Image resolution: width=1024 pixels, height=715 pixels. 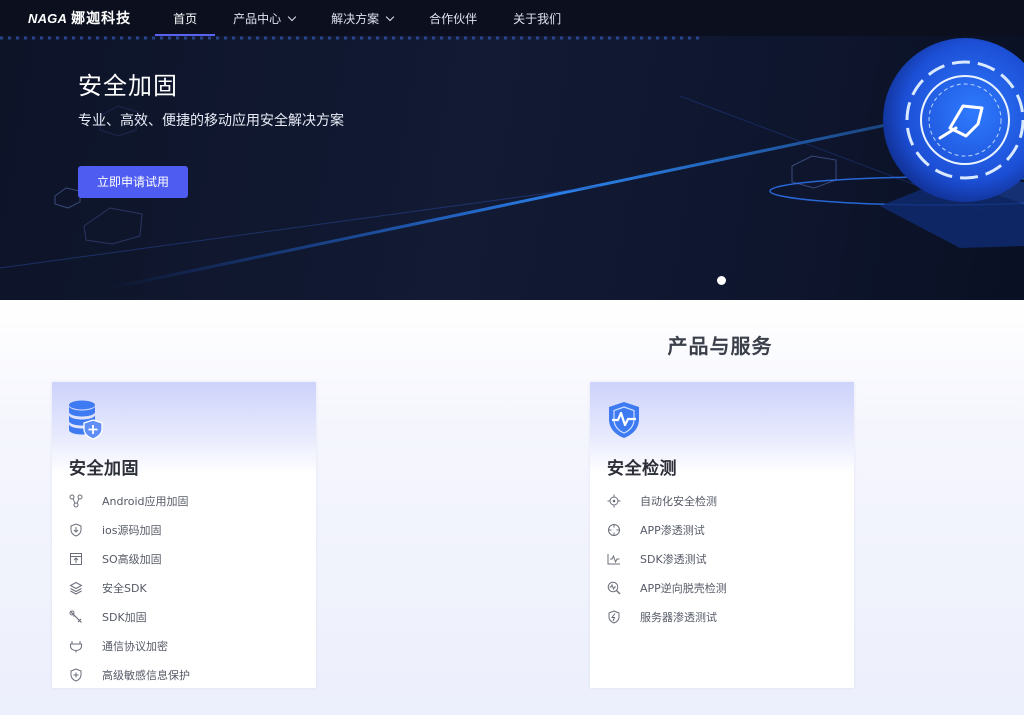 I want to click on list-item: Android应用加固, so click(x=129, y=500).